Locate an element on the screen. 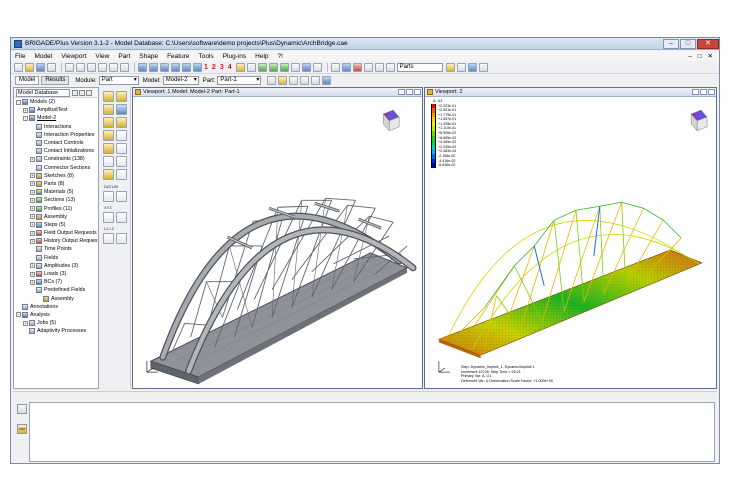 This screenshot has height=500, width=730. auto-fit-icon is located at coordinates (113, 67).